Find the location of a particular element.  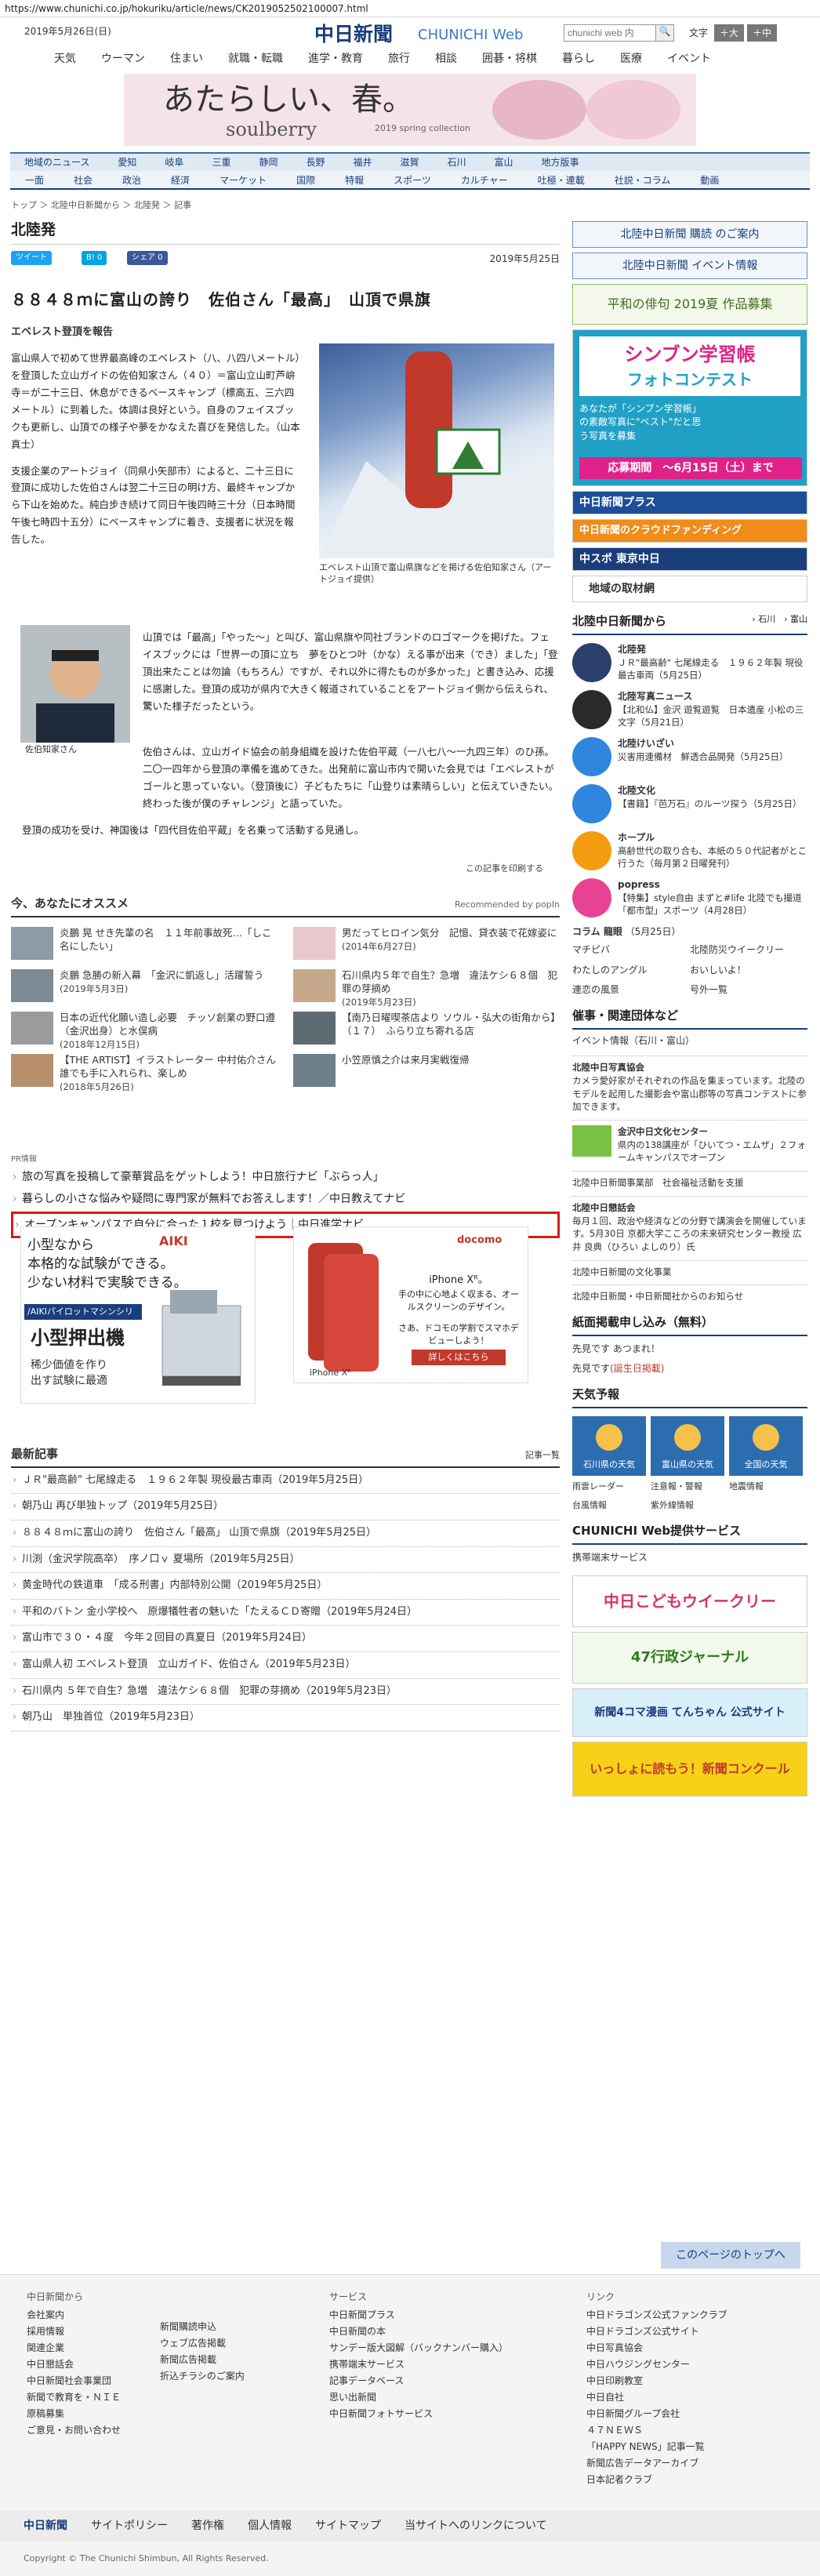

portrait-photo is located at coordinates (75, 684).